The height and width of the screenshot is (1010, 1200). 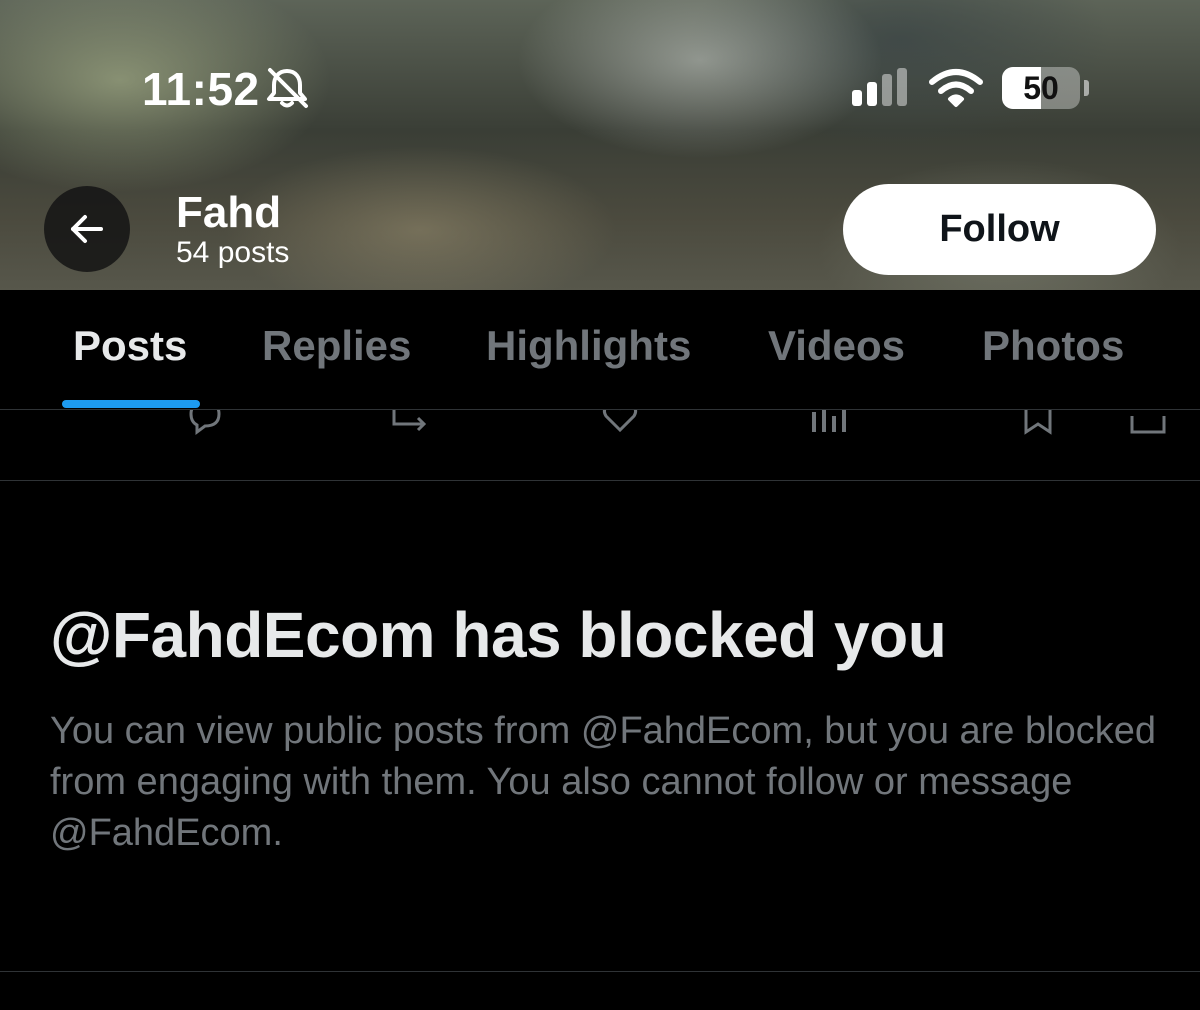 I want to click on like-icon, so click(x=620, y=421).